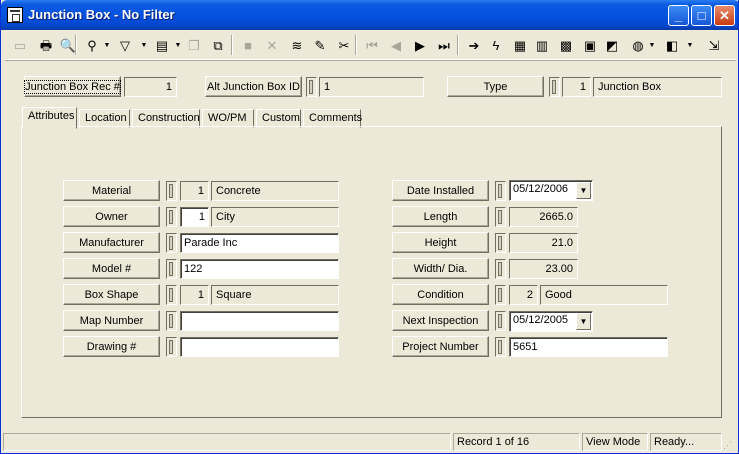 Image resolution: width=739 pixels, height=454 pixels. Describe the element at coordinates (672, 45) in the screenshot. I see `book-icon: ◧` at that location.